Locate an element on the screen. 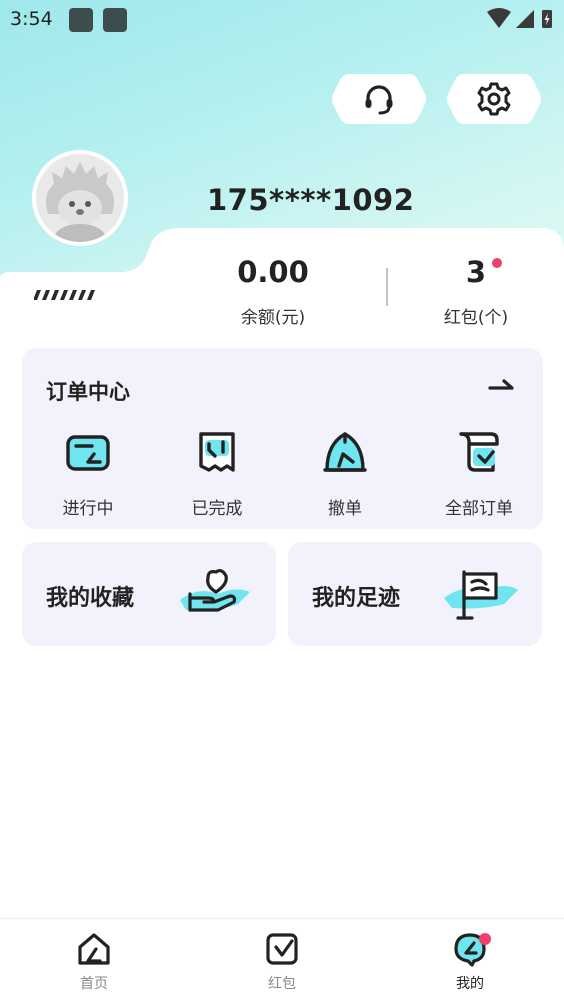 This screenshot has height=1004, width=564. balance-value: 0.00 is located at coordinates (273, 272).